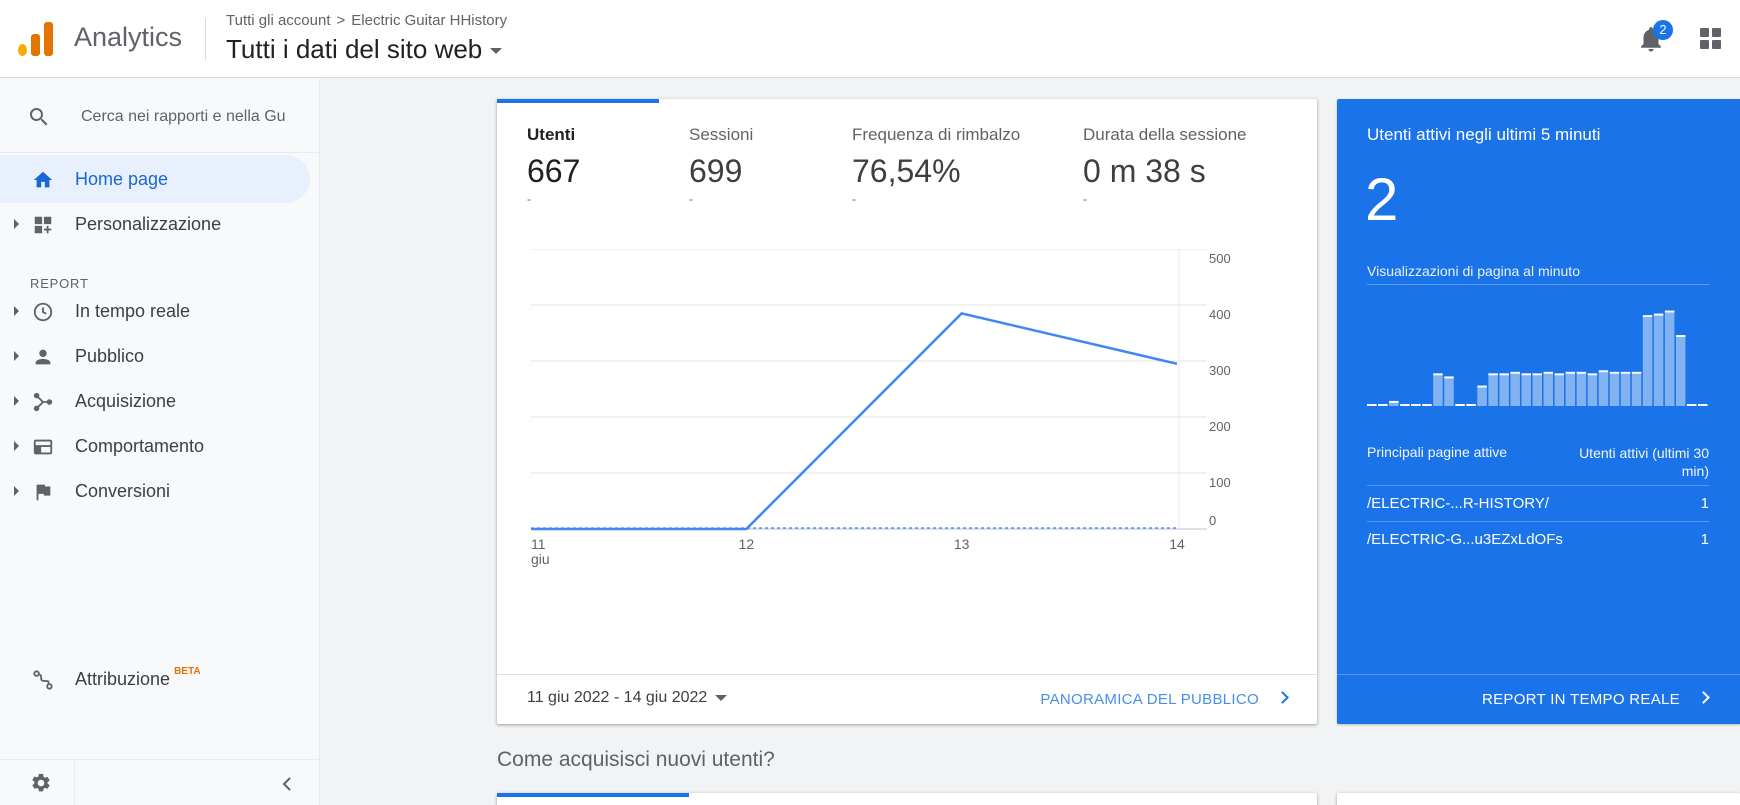 The height and width of the screenshot is (805, 1740). I want to click on sidebar-item-label: Attribuzione BETA, so click(138, 678).